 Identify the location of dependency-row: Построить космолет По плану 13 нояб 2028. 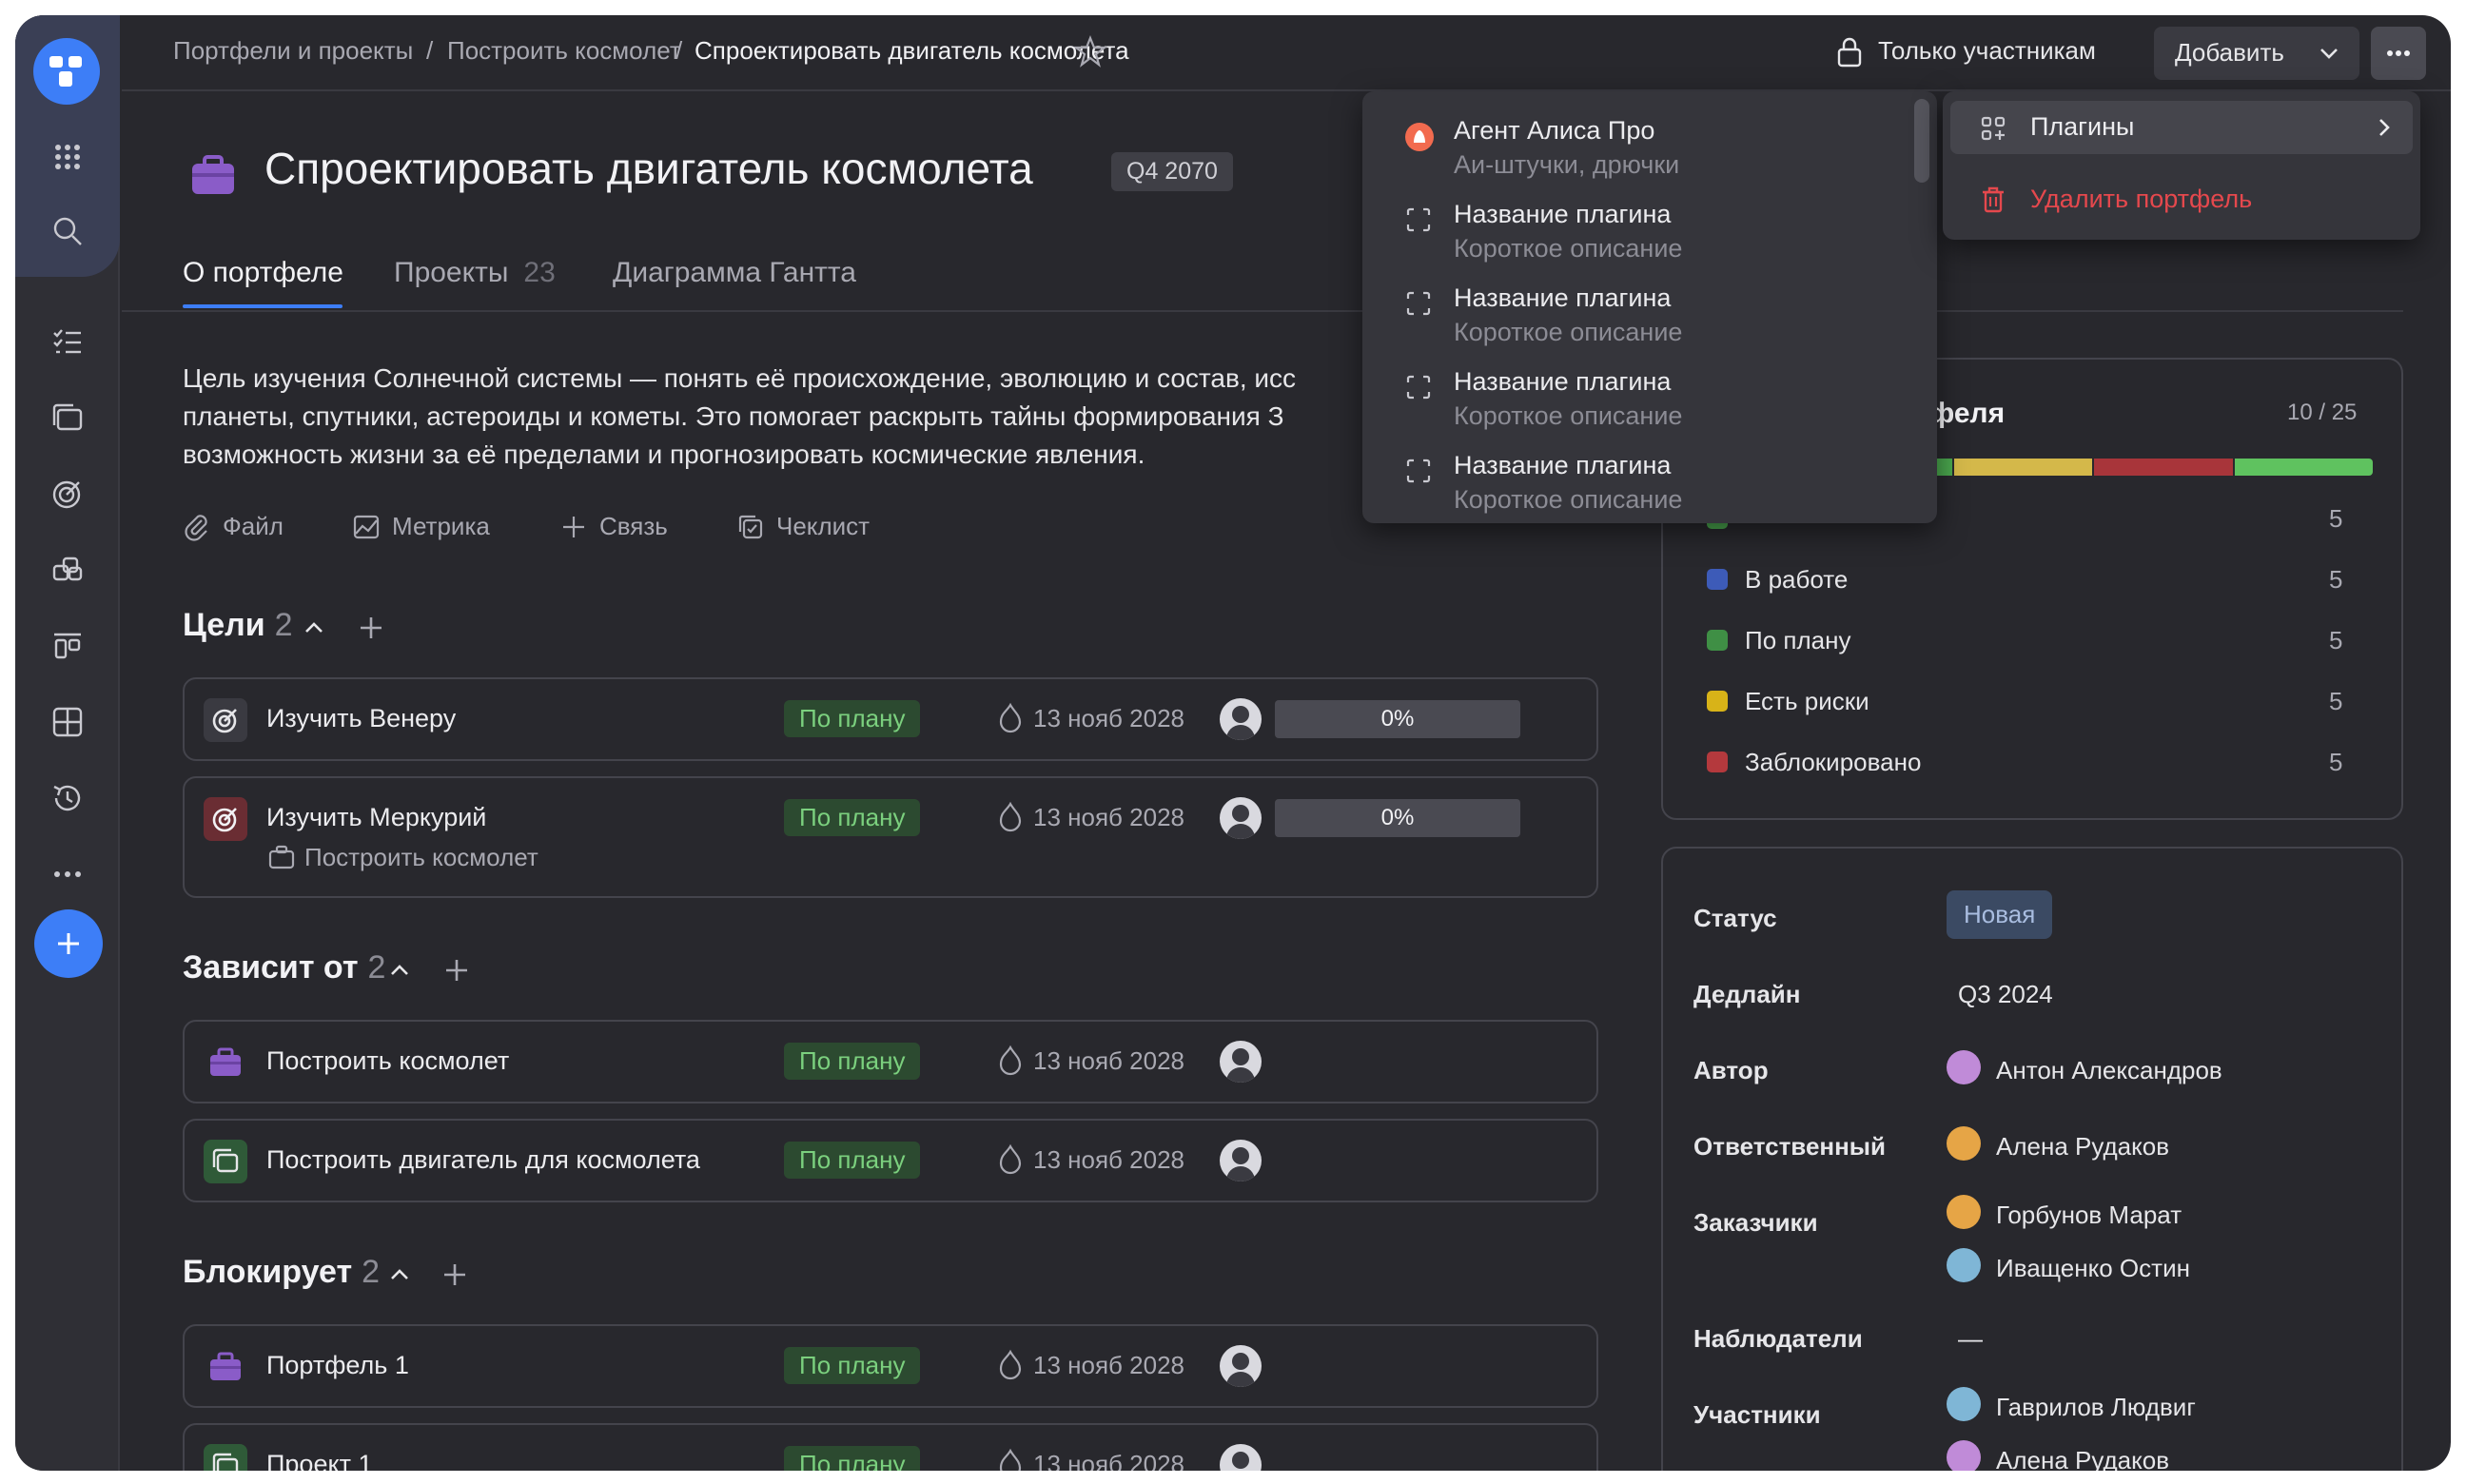
(890, 1061).